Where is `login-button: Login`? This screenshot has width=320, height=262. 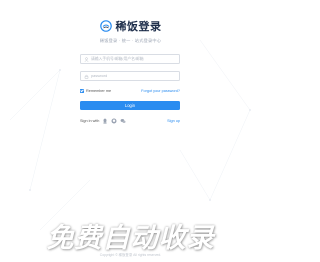 login-button: Login is located at coordinates (130, 105).